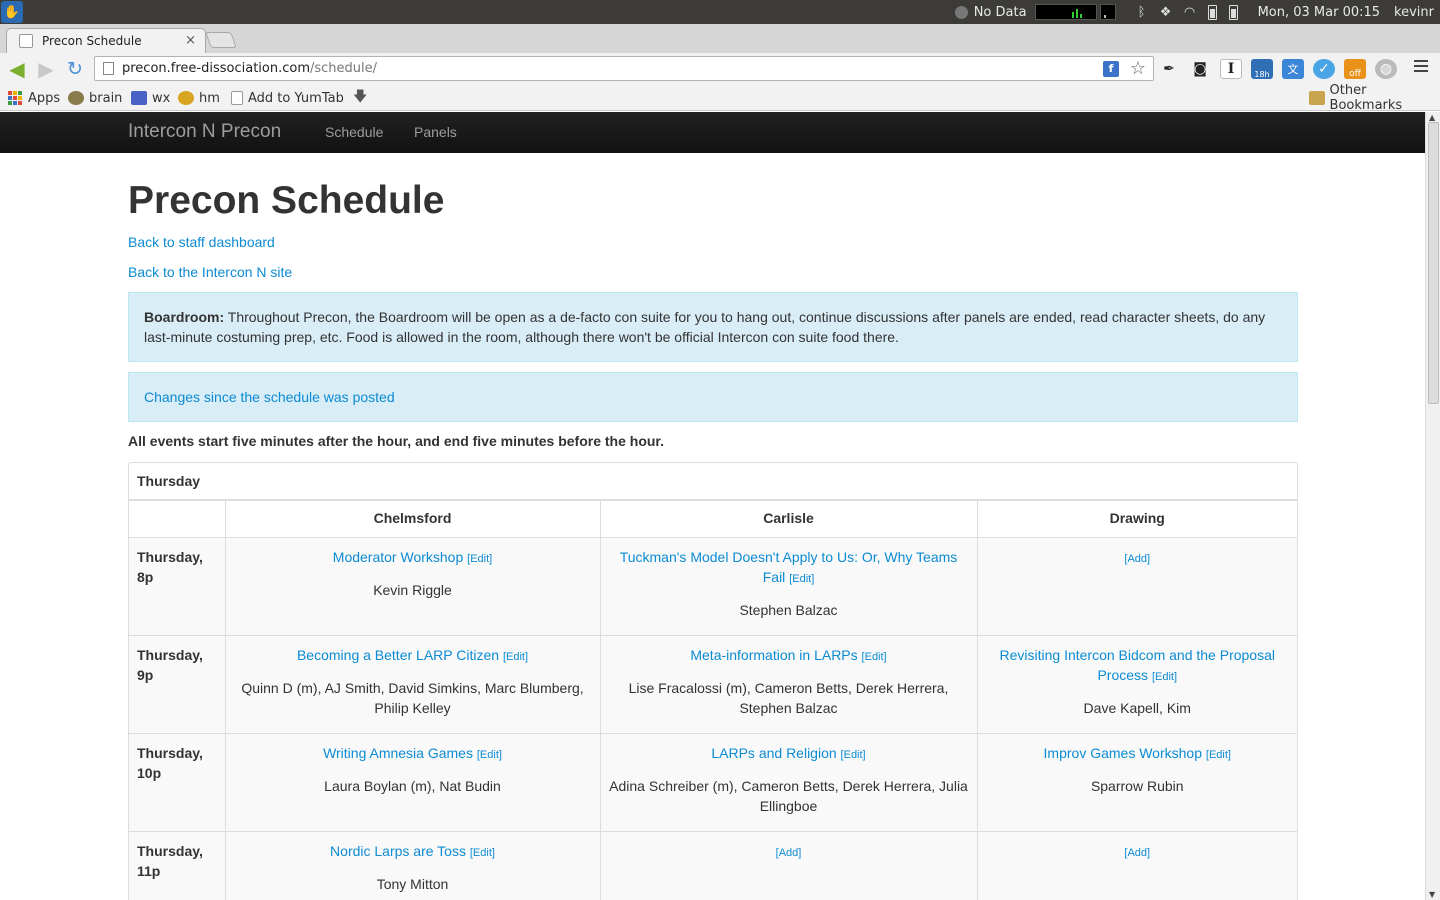 The width and height of the screenshot is (1440, 900). I want to click on other-bookmarks: Other Bookmarks, so click(1374, 98).